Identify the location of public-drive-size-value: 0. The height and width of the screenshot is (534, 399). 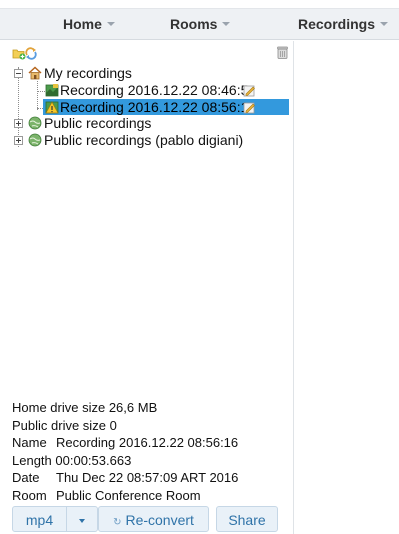
(113, 425).